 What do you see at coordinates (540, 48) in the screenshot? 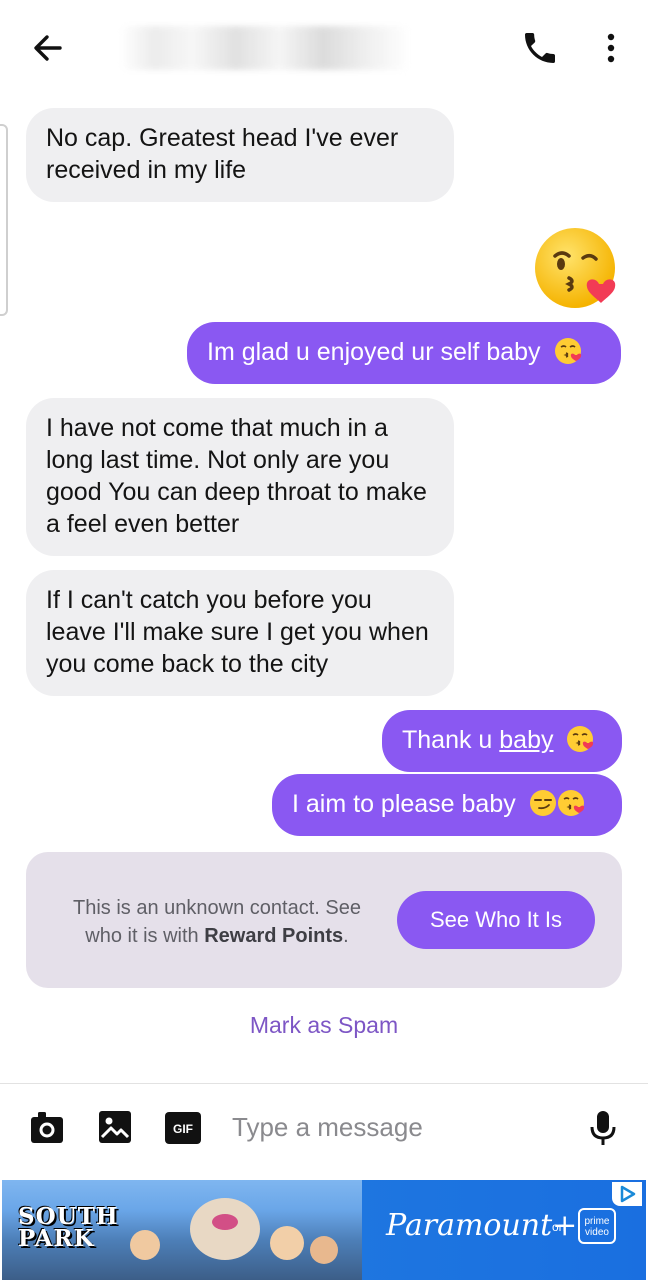
I see `phone-icon` at bounding box center [540, 48].